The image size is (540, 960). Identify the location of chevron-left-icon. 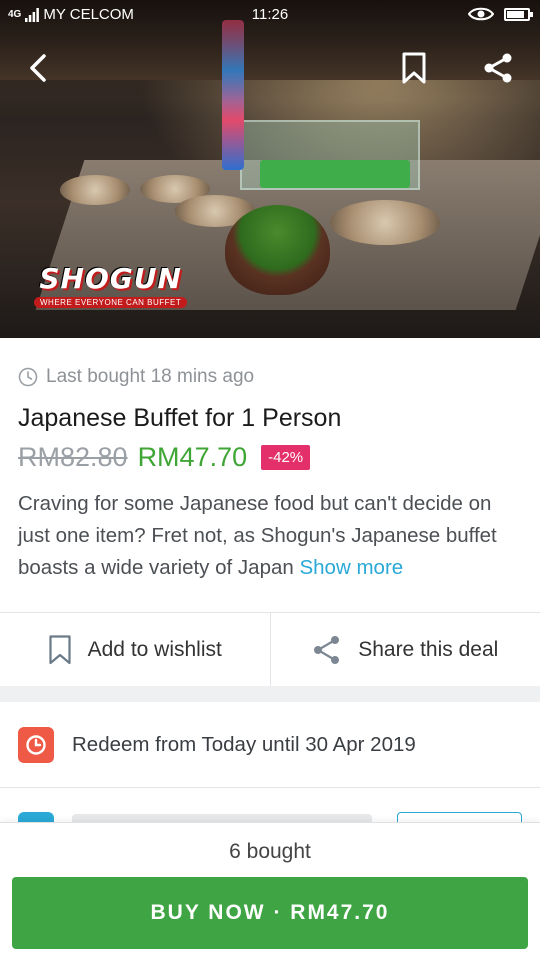
(38, 68).